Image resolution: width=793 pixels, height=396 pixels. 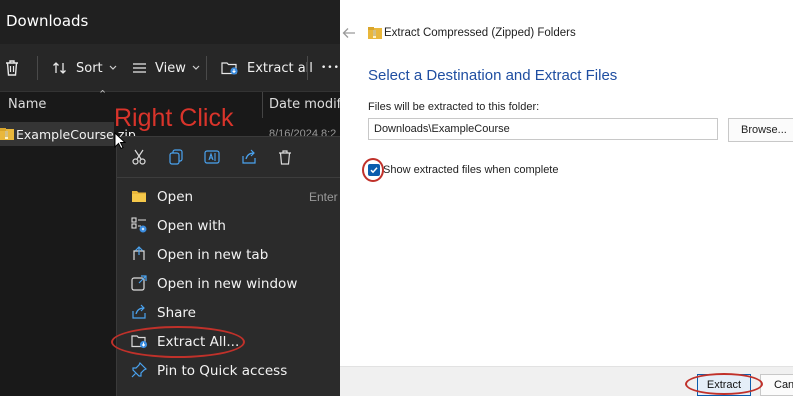 I want to click on more-options-button: •••, so click(x=330, y=68).